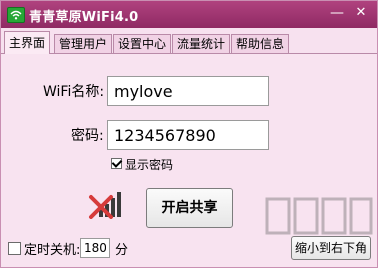 This screenshot has height=268, width=378. What do you see at coordinates (188, 91) in the screenshot?
I see `wifi-name-input` at bounding box center [188, 91].